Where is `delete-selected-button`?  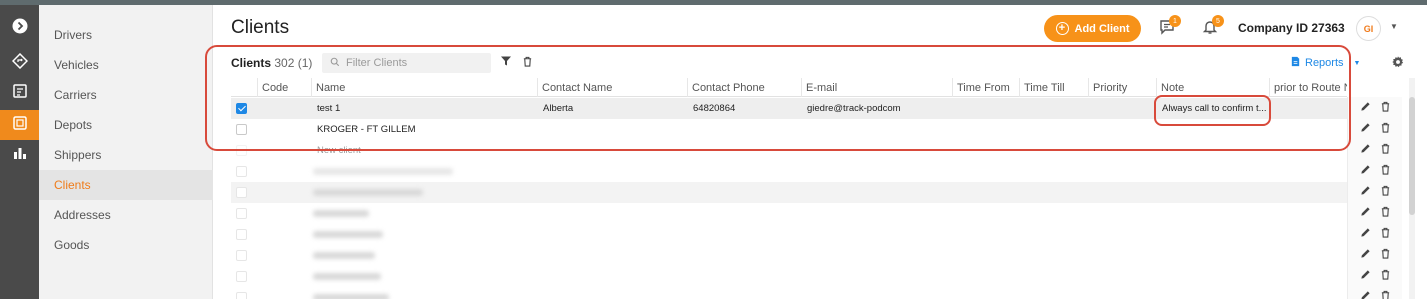 delete-selected-button is located at coordinates (527, 63).